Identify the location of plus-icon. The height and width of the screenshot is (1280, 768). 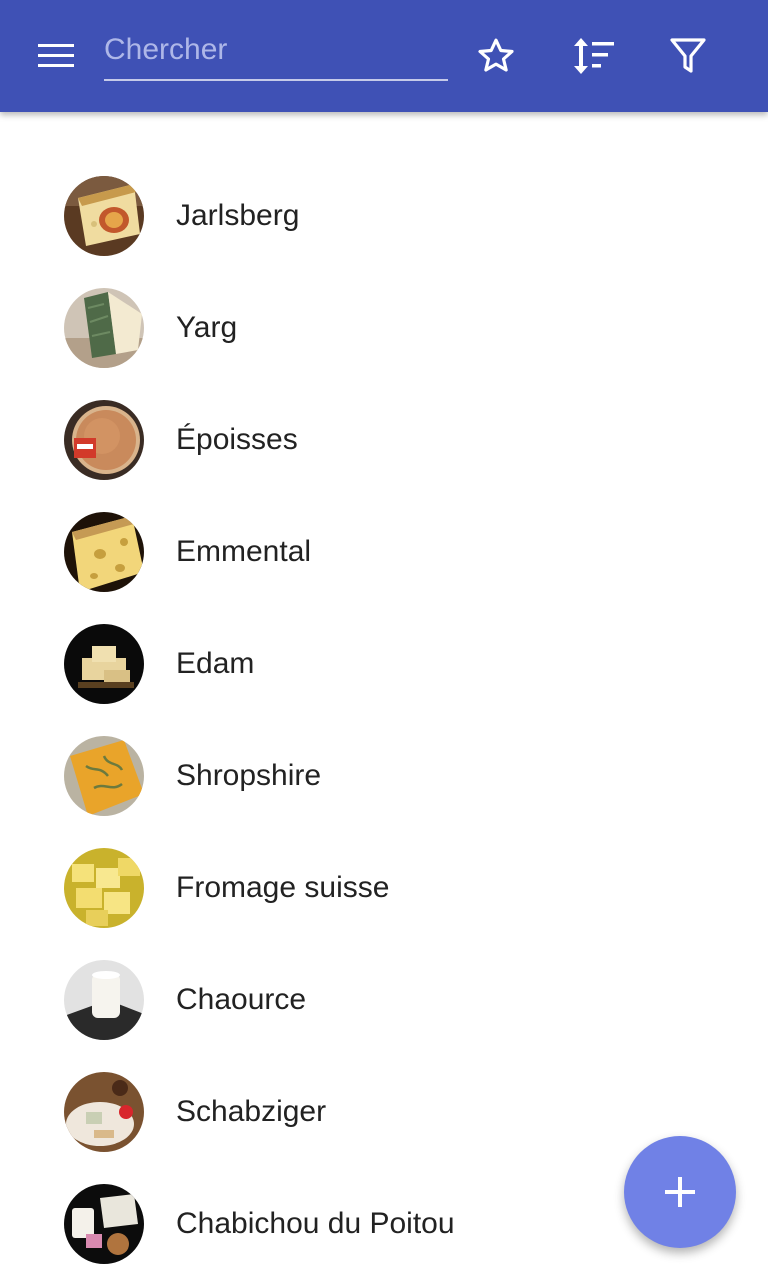
(680, 1192).